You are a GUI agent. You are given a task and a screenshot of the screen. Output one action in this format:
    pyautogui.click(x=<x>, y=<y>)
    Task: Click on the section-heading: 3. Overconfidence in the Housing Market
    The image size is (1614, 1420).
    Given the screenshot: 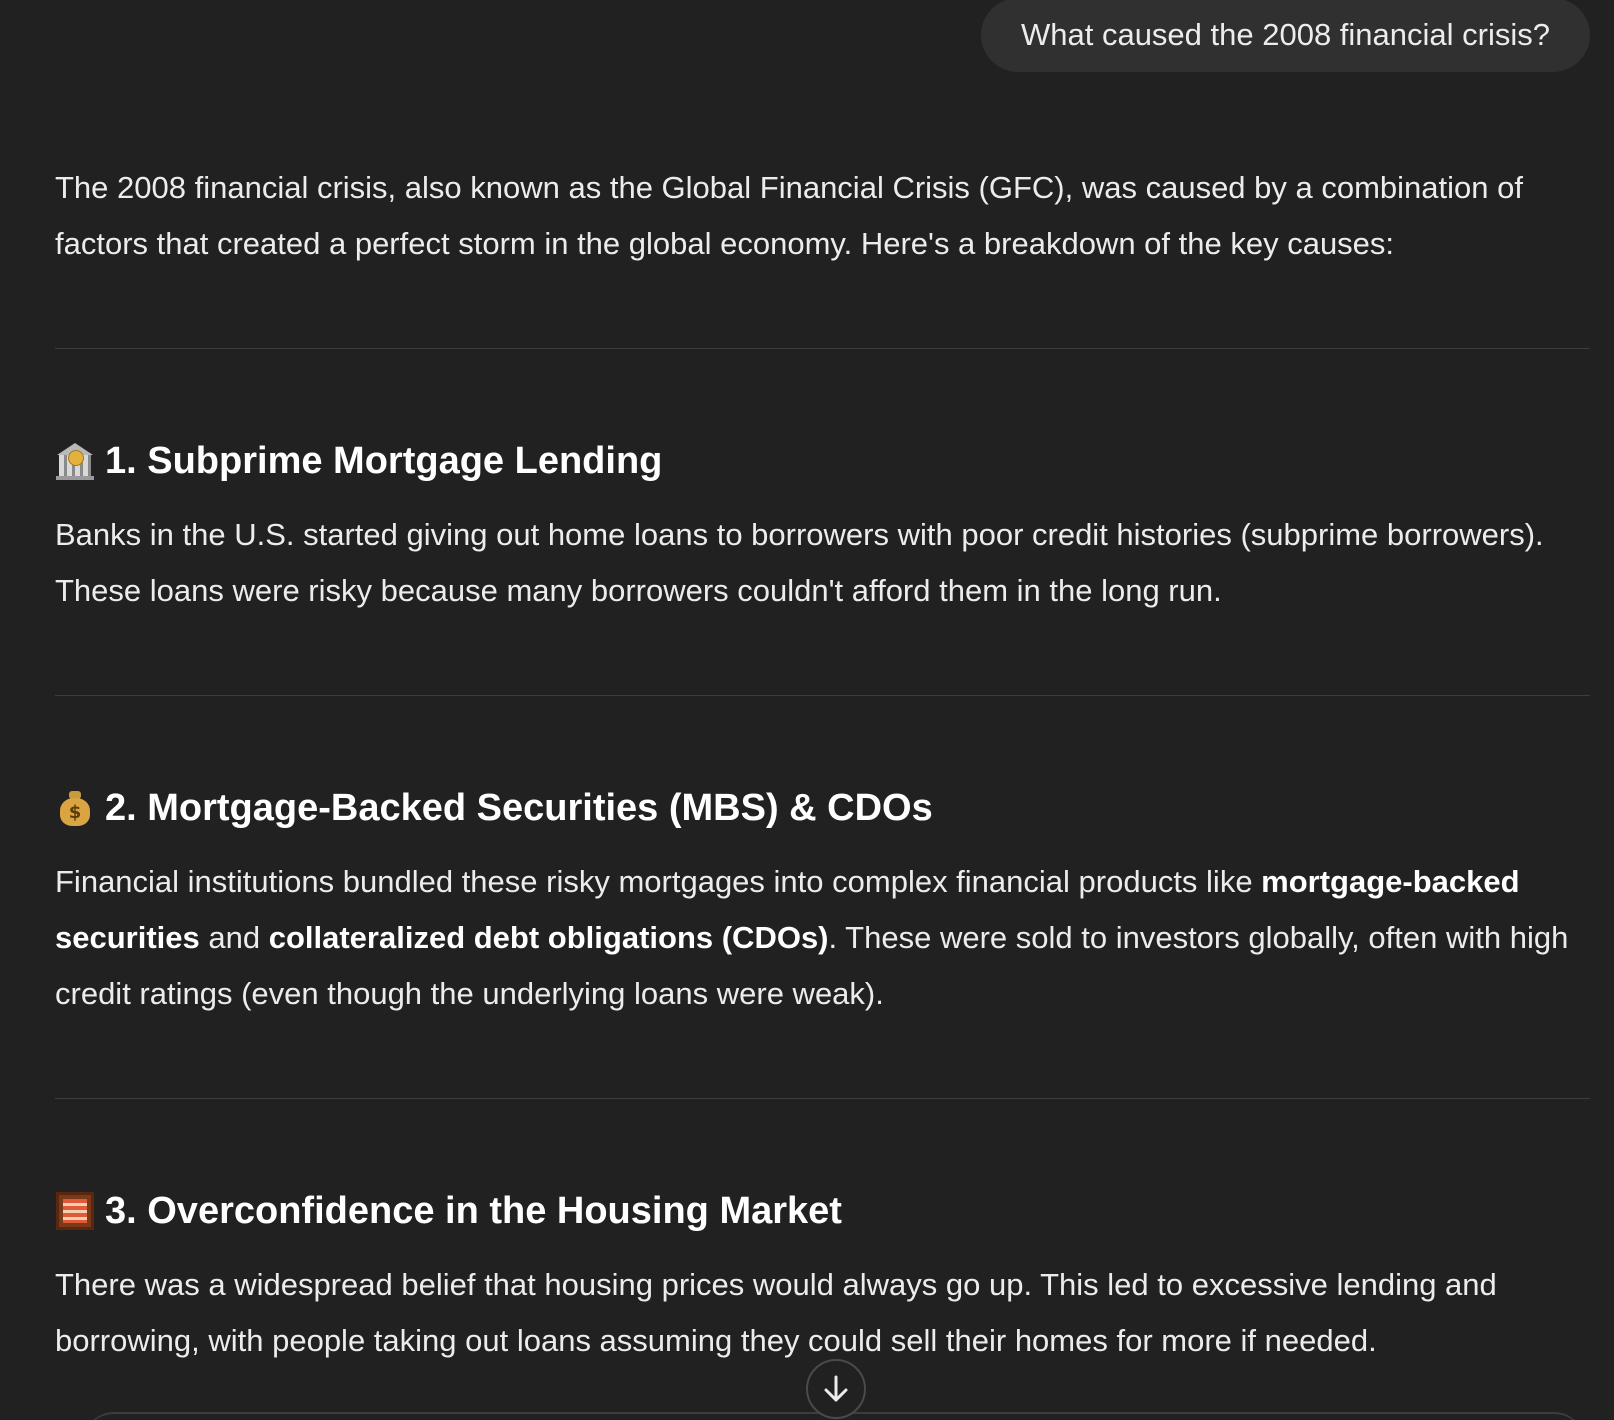 What is the action you would take?
    pyautogui.click(x=822, y=1211)
    